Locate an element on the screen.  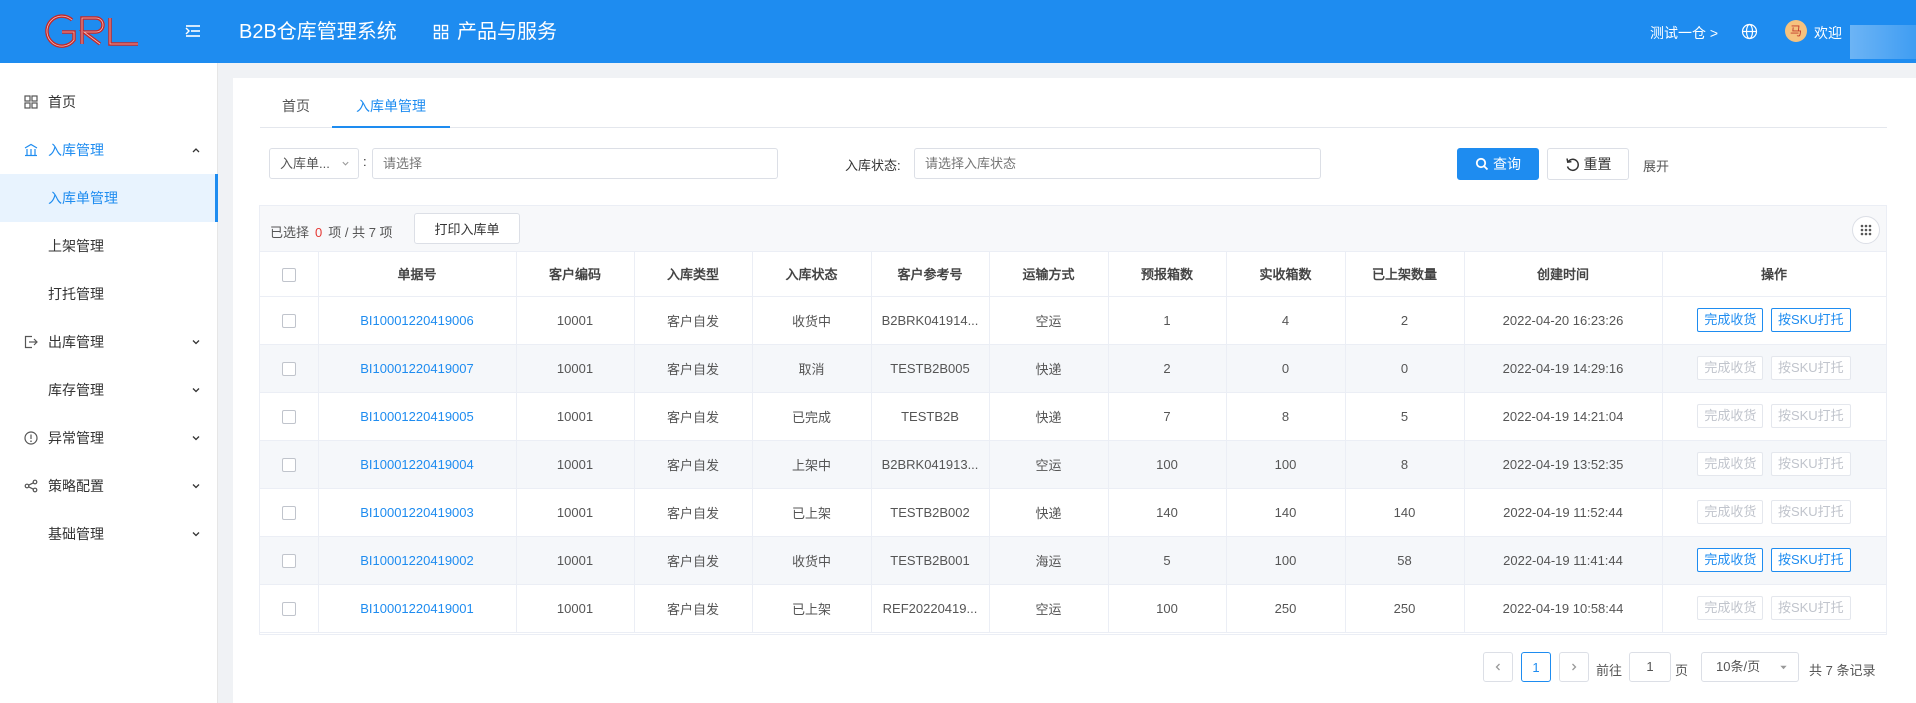
table-cell: 客户自发 is located at coordinates (693, 368).